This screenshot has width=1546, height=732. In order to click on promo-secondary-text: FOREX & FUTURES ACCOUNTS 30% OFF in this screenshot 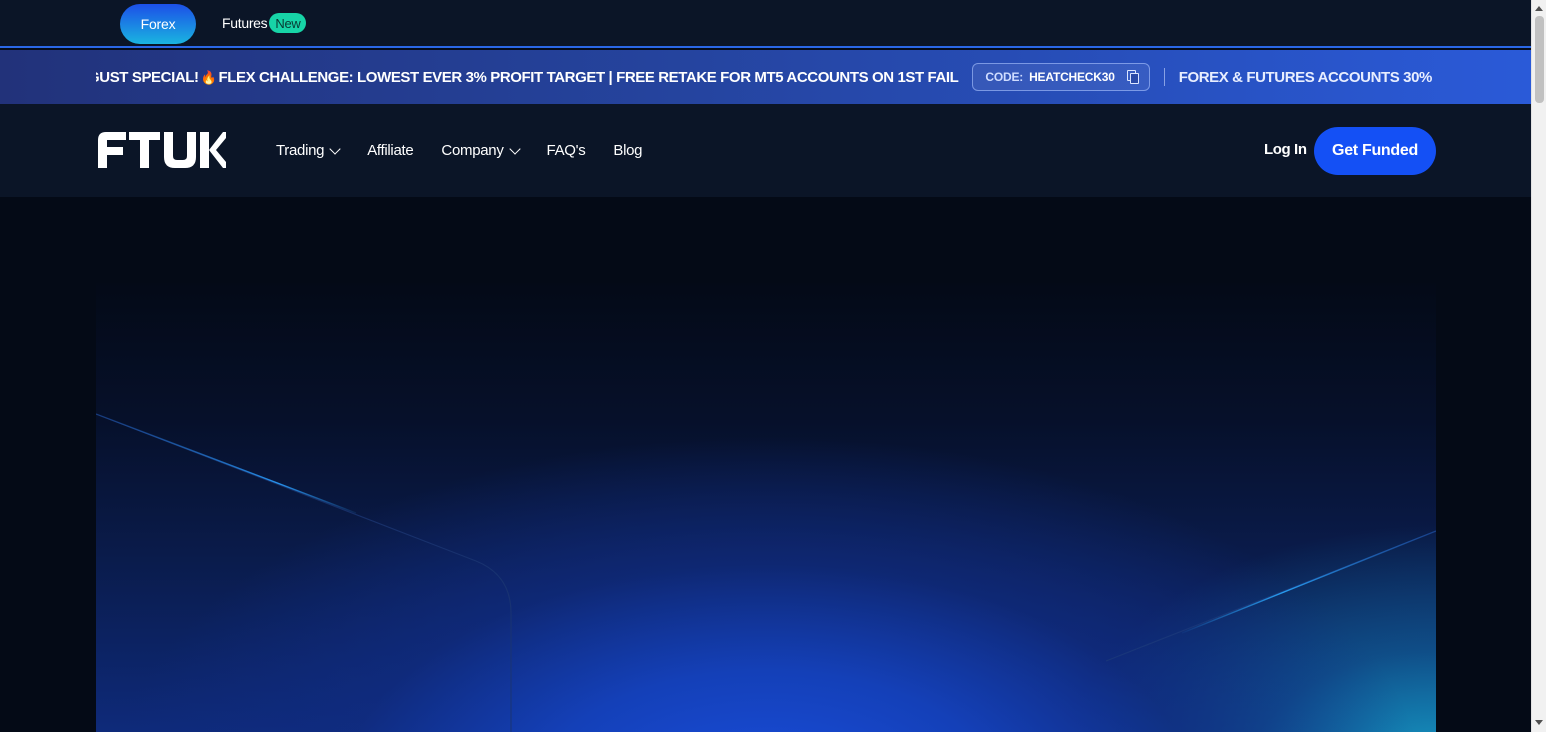, I will do `click(1306, 77)`.